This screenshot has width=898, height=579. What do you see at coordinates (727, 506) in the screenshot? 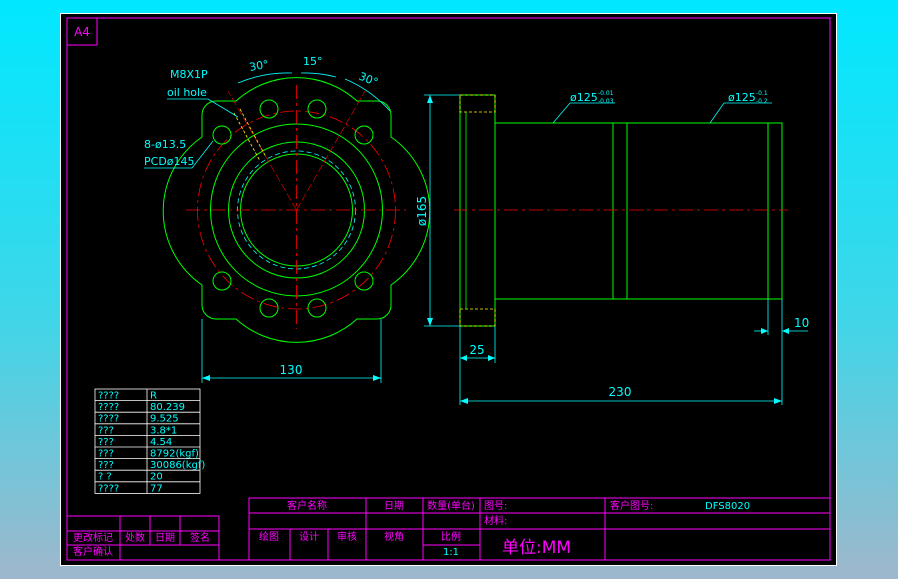
I see `tb-drawing-no: DFS8020` at bounding box center [727, 506].